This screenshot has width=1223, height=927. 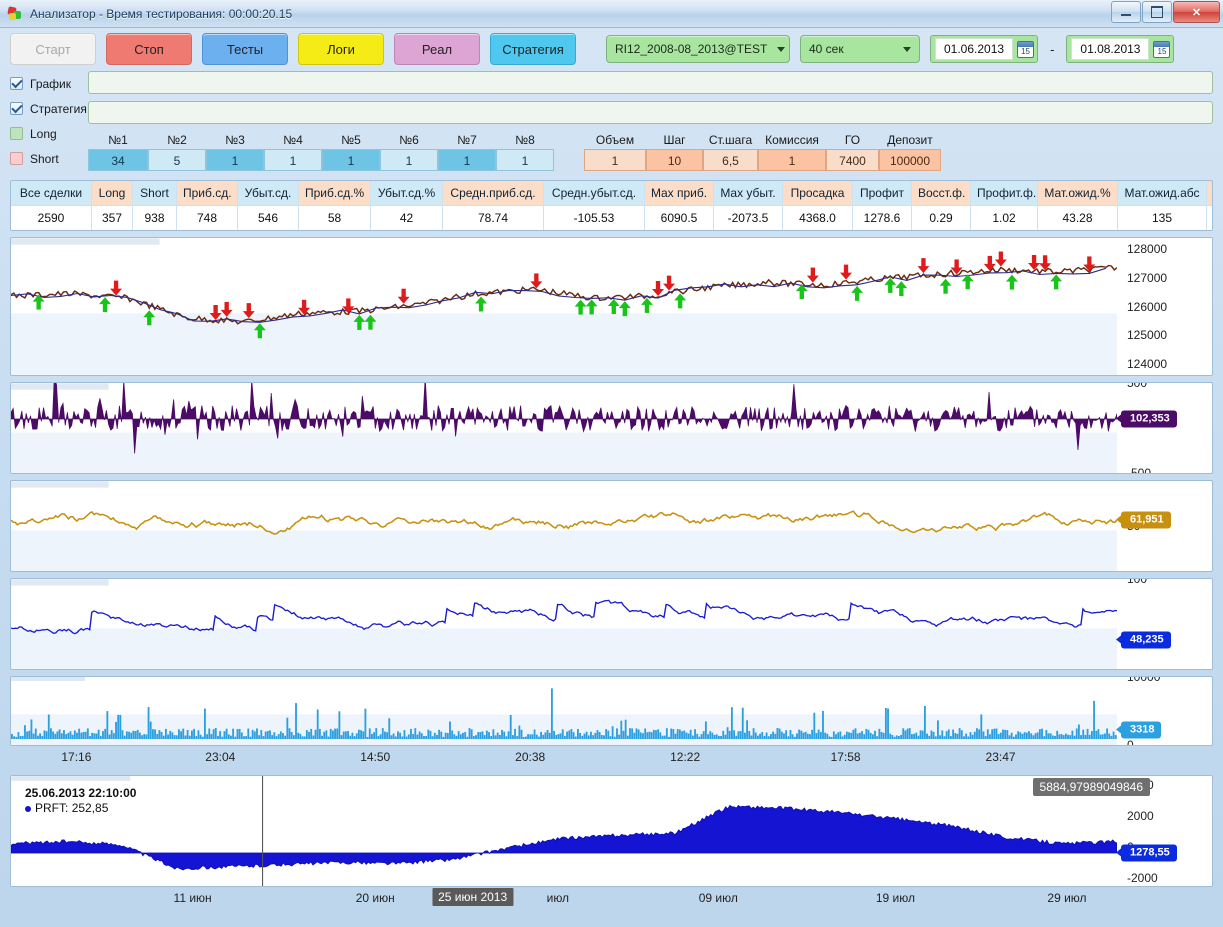 I want to click on stats-value: 1278.6, so click(x=882, y=218).